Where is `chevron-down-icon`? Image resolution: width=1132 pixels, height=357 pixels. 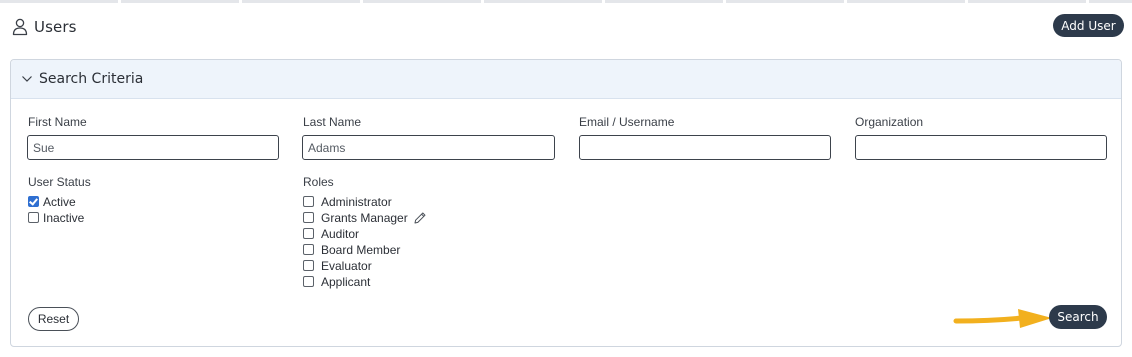
chevron-down-icon is located at coordinates (27, 79).